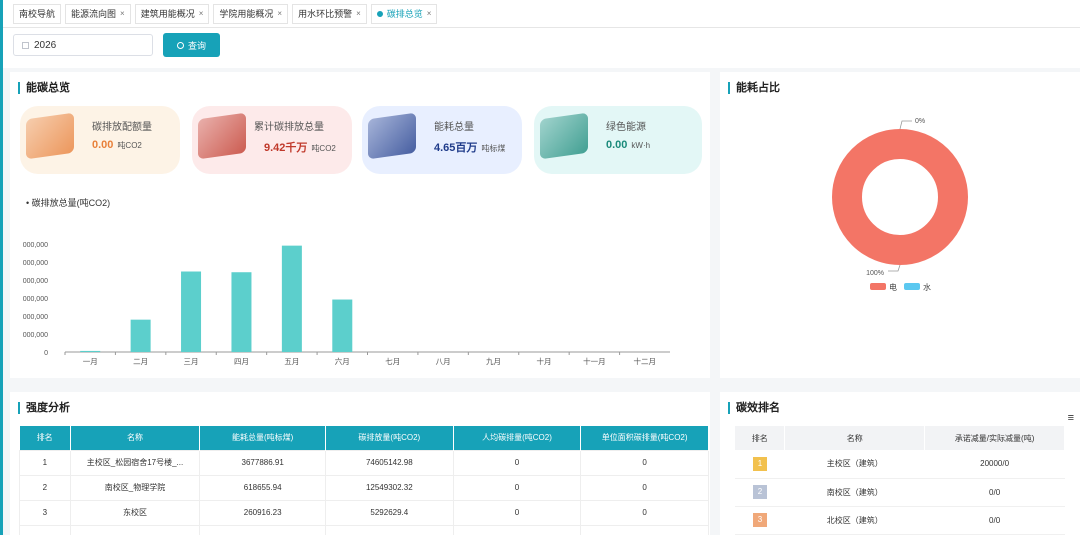  What do you see at coordinates (45, 462) in the screenshot?
I see `table-cell: 1` at bounding box center [45, 462].